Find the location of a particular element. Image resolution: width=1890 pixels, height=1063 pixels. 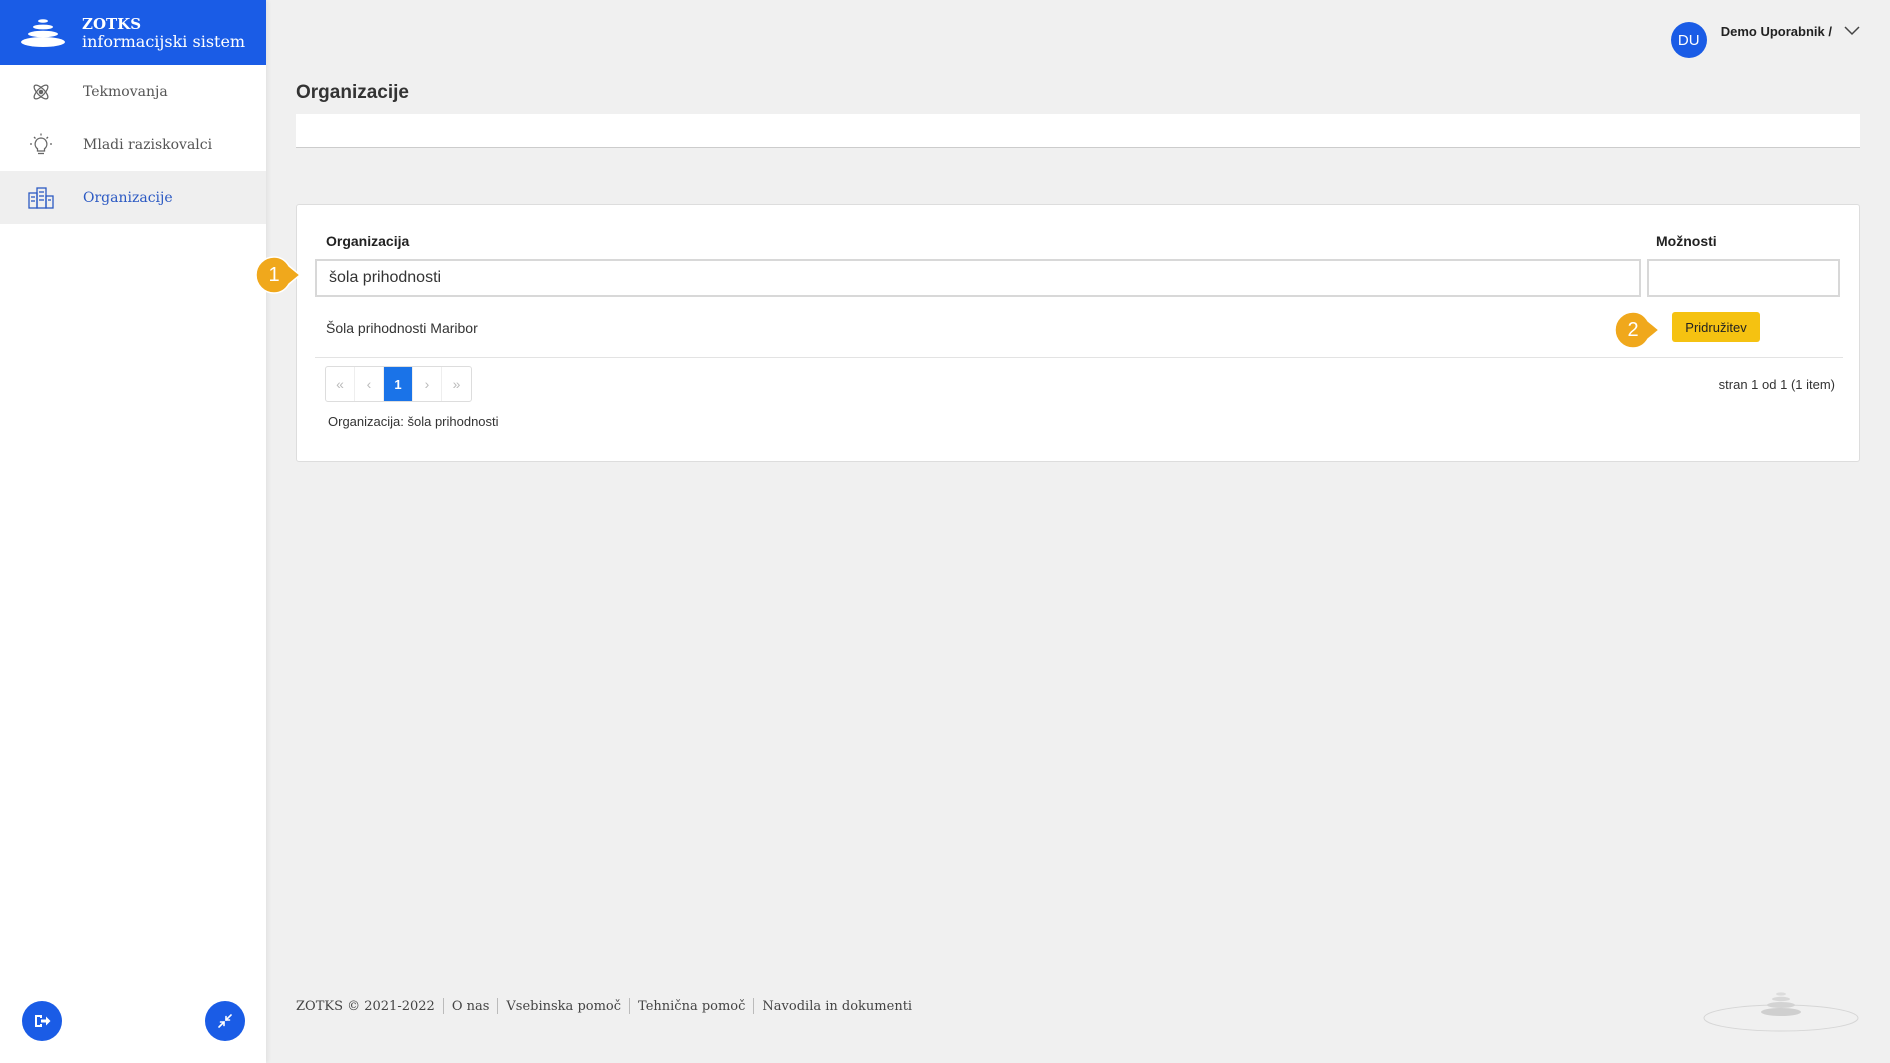

column-header-moznosti: Možnosti is located at coordinates (1686, 241).